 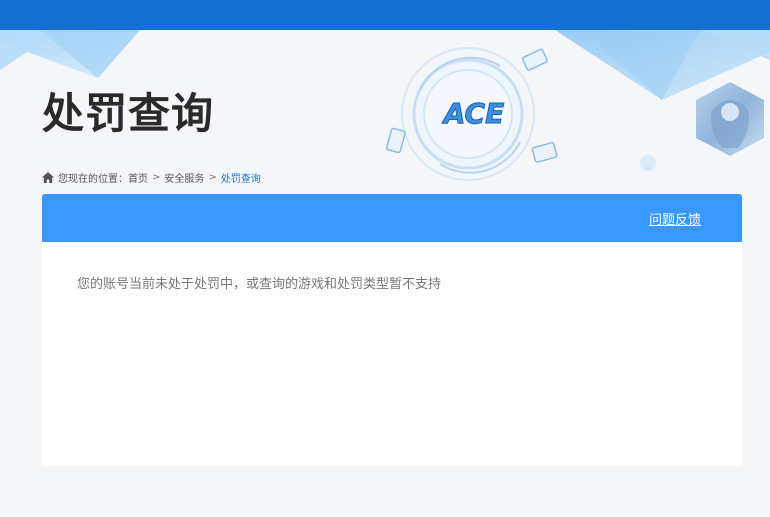 I want to click on top-bar, so click(x=385, y=15).